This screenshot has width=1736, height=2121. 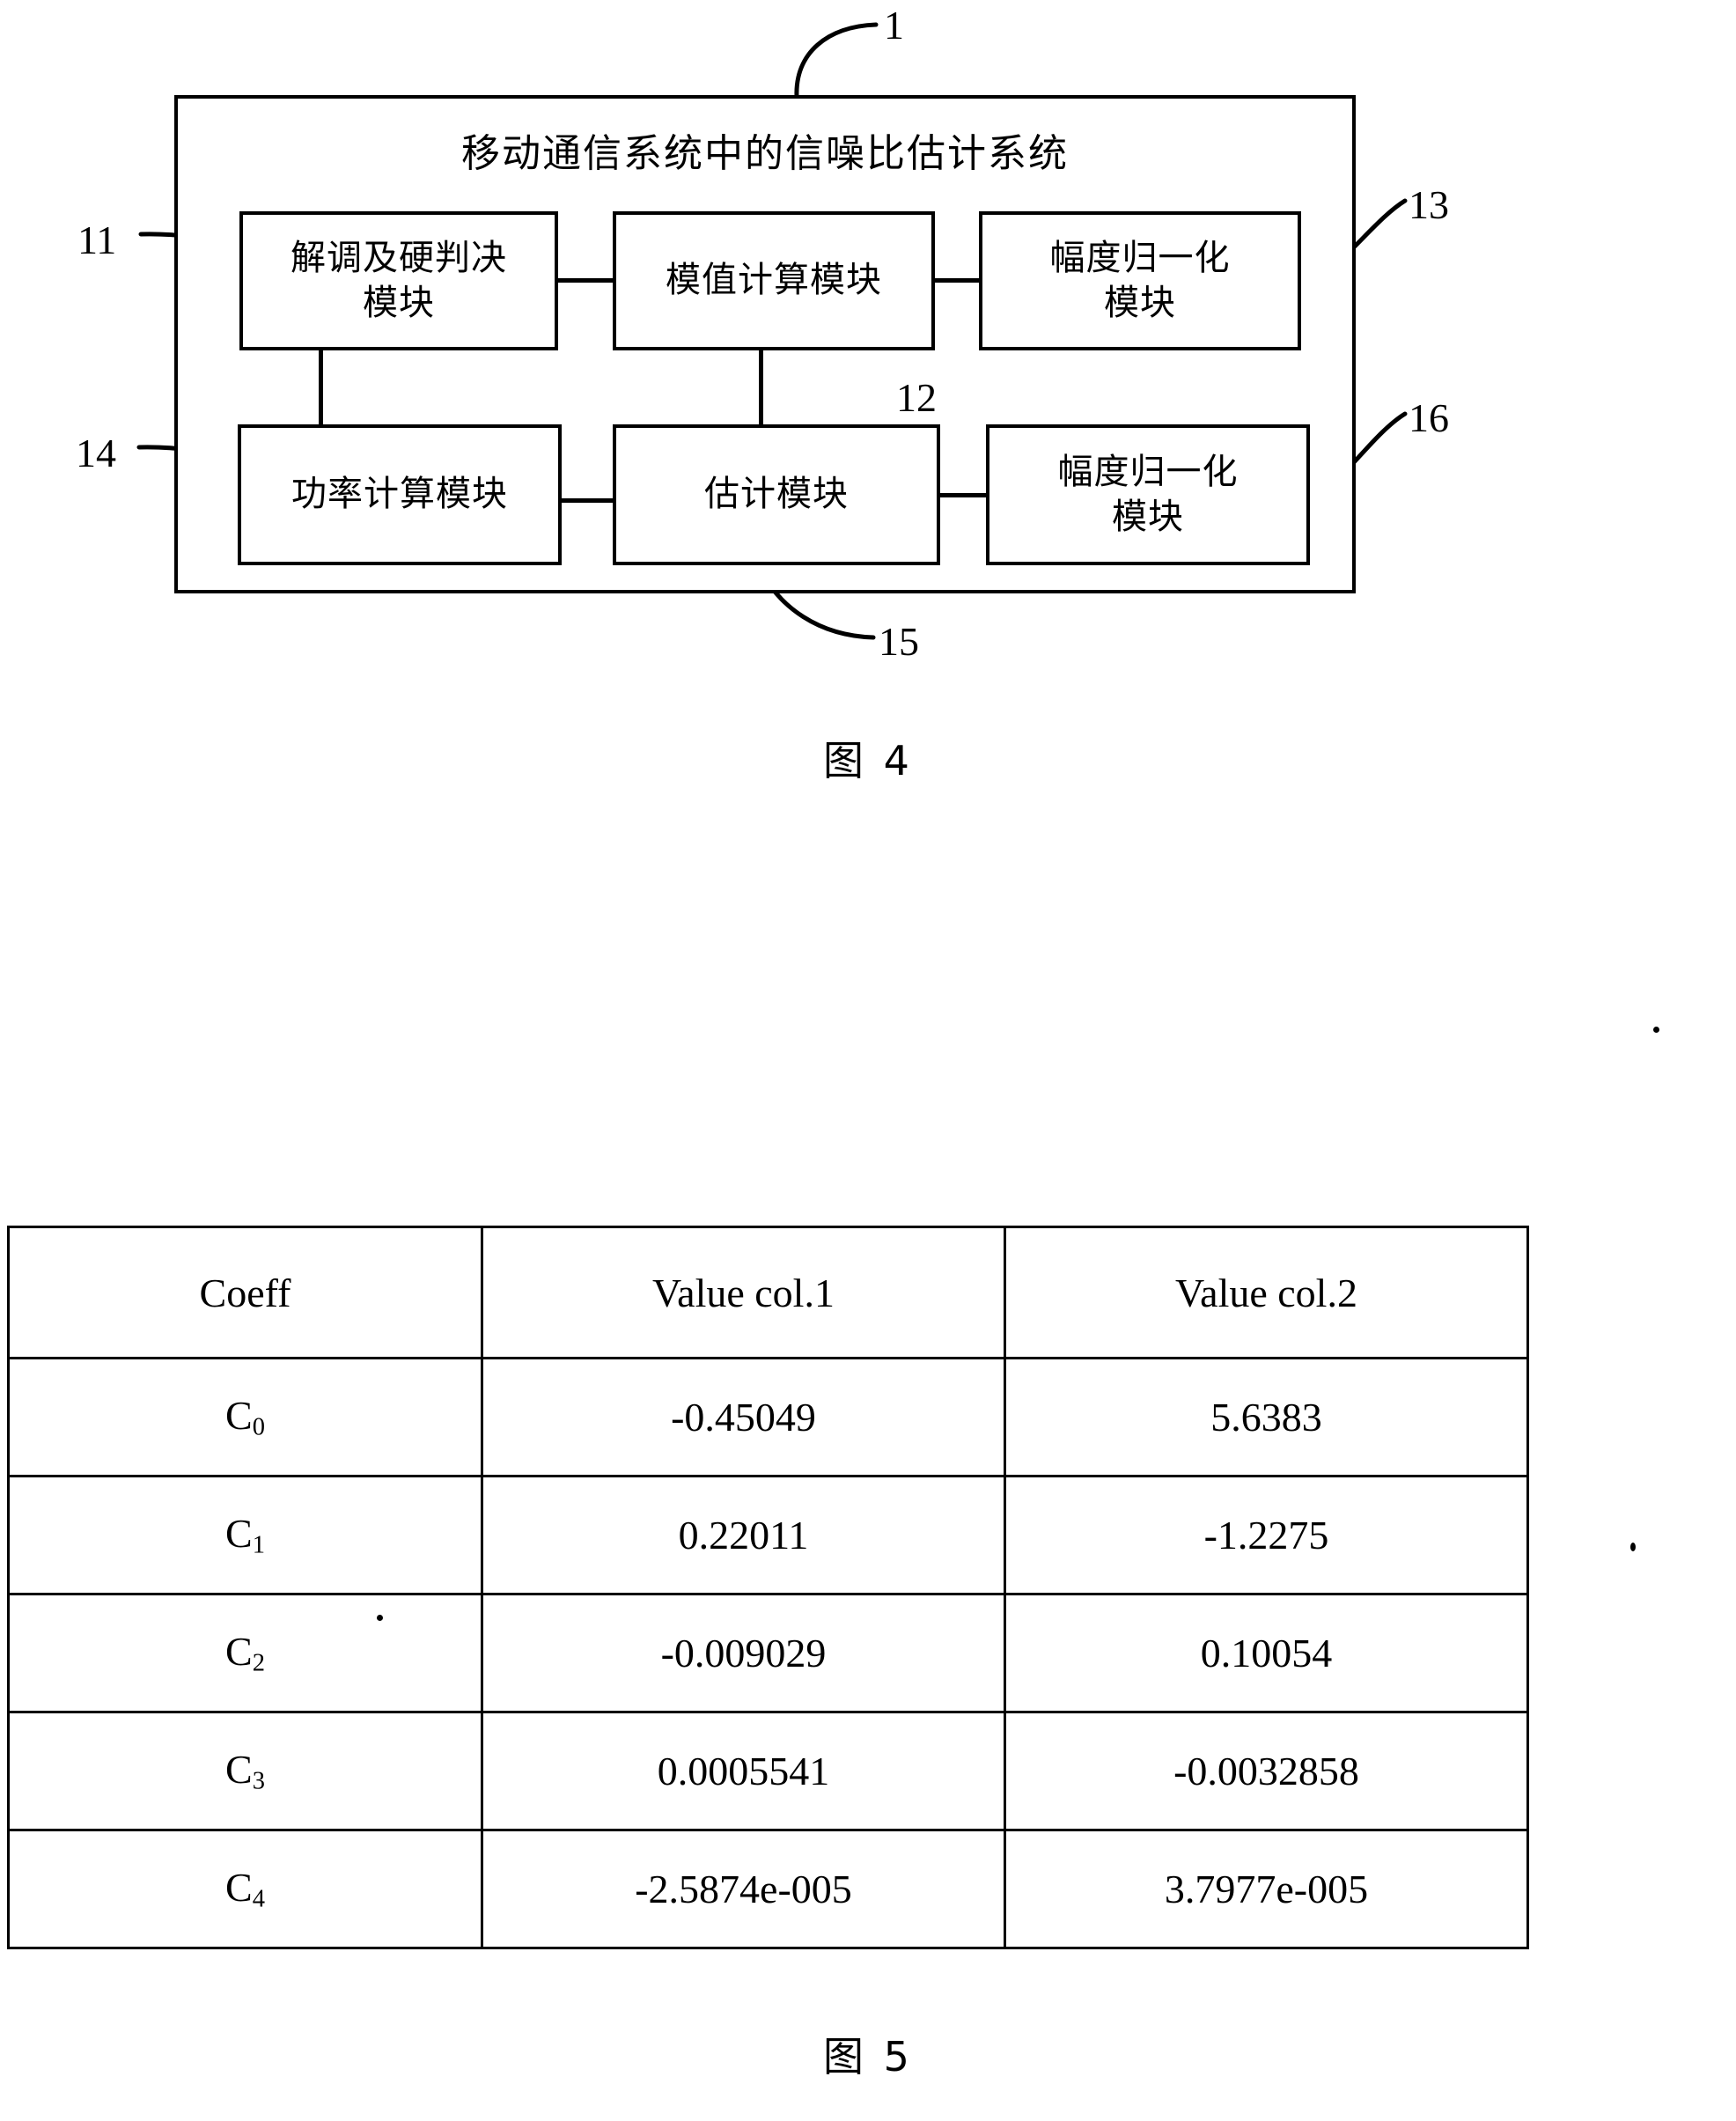 I want to click on table-value-cell: 3.7977e-005, so click(x=1266, y=1889).